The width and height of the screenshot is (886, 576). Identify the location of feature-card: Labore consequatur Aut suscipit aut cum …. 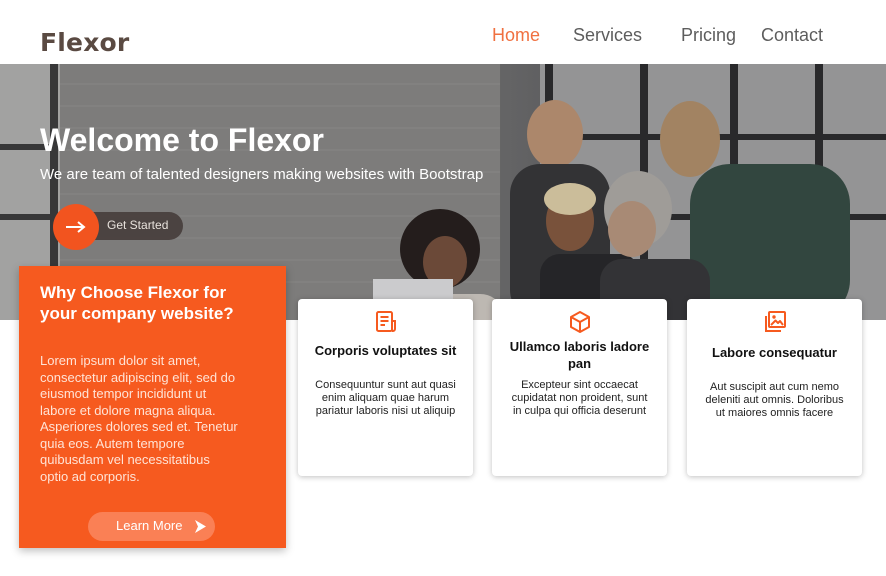
(774, 387).